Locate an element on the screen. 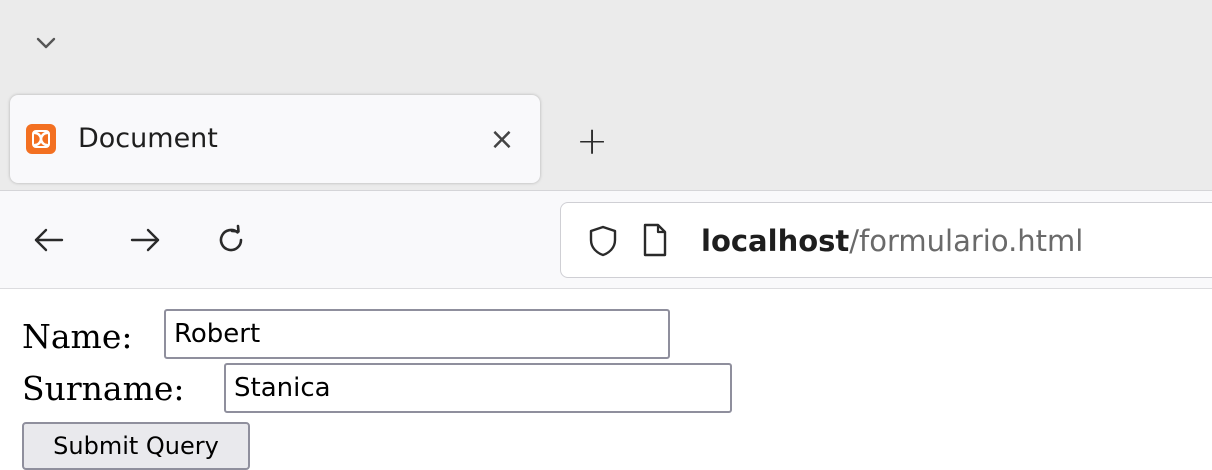 The image size is (1212, 470). name-input is located at coordinates (417, 334).